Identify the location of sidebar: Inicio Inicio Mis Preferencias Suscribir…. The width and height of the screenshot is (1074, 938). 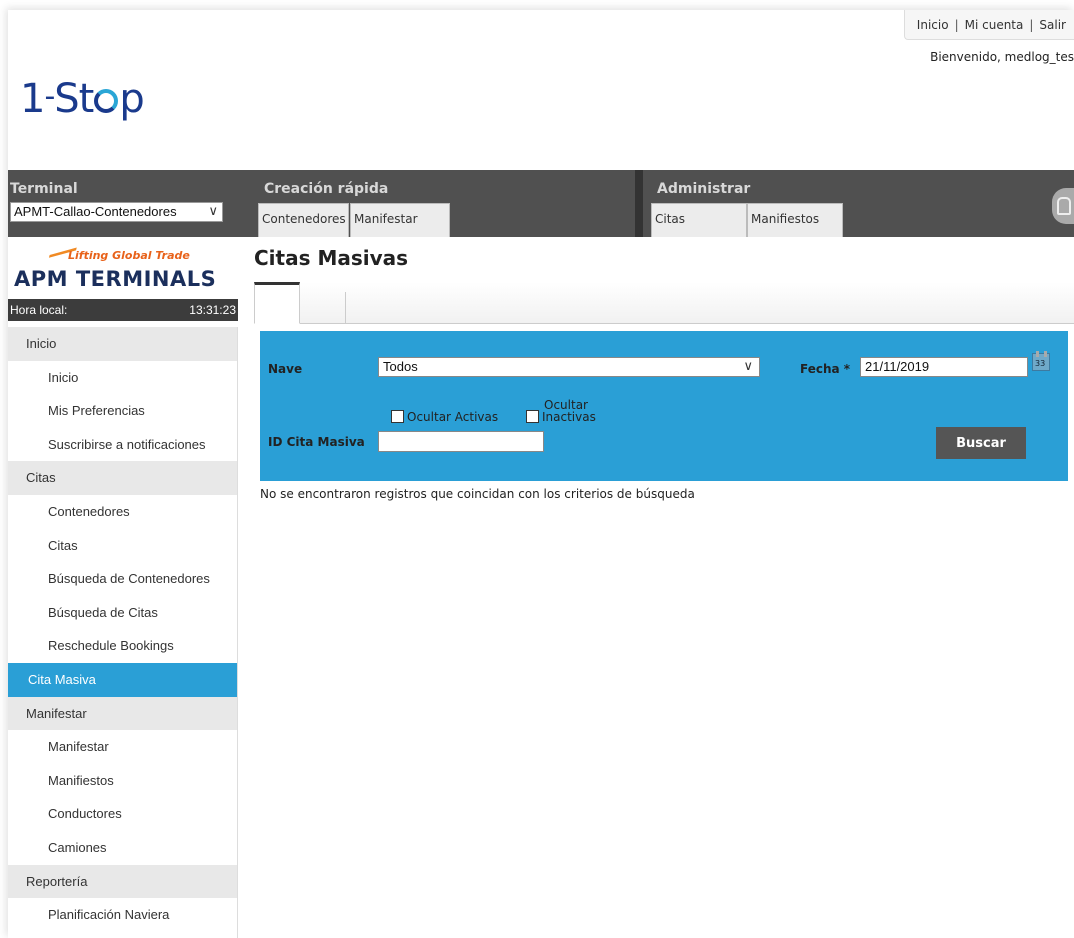
(123, 632).